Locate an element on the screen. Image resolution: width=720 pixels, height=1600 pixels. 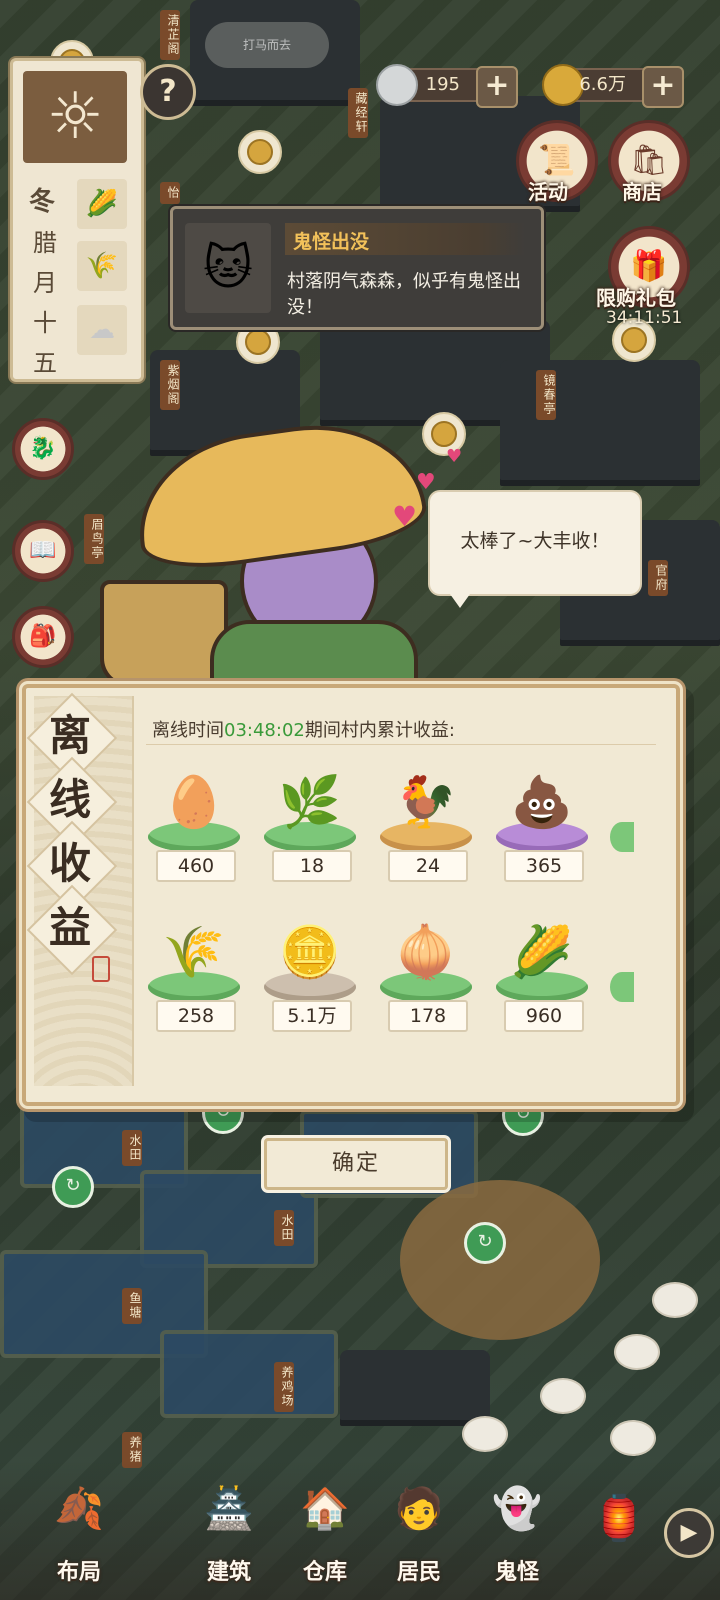
reward-item-scallion: 🧅 178 is located at coordinates (426, 976).